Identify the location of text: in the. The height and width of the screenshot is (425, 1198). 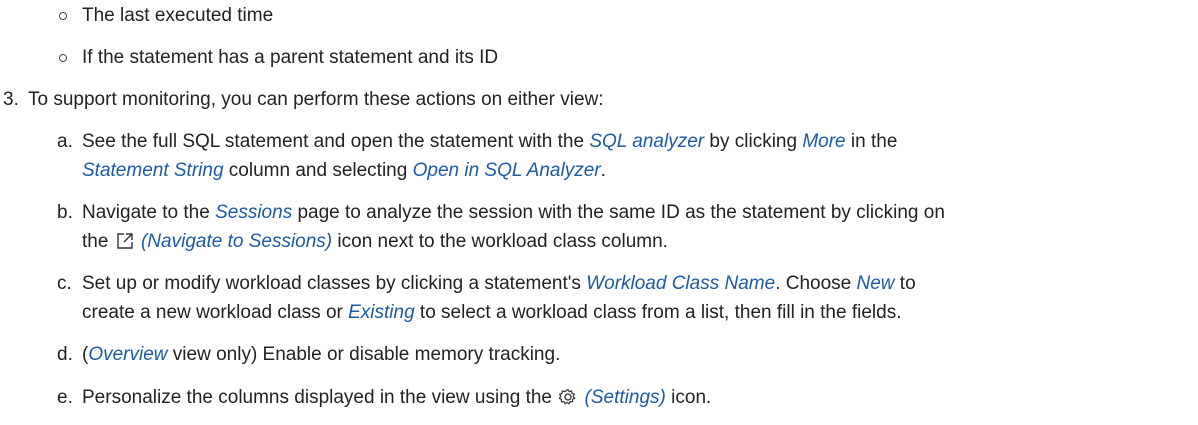
(871, 141).